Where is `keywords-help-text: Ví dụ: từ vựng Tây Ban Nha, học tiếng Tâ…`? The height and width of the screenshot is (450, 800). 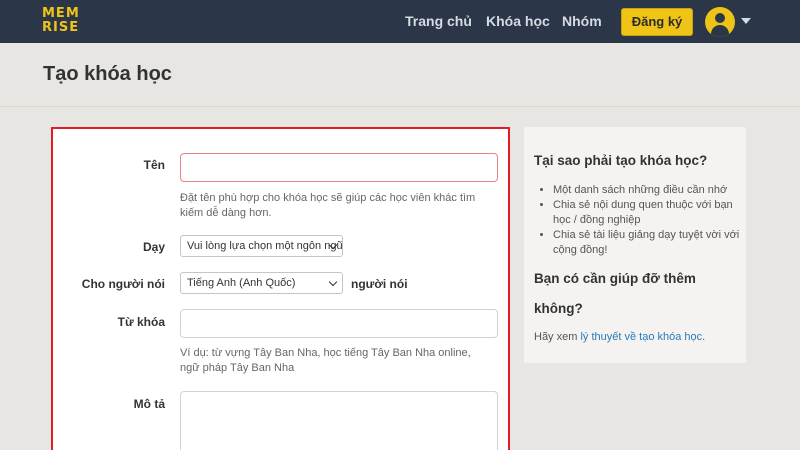 keywords-help-text: Ví dụ: từ vựng Tây Ban Nha, học tiếng Tâ… is located at coordinates (325, 360).